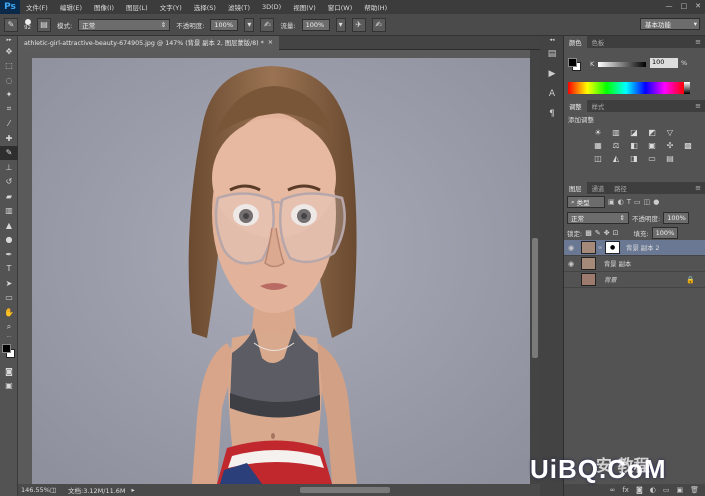 This screenshot has width=705, height=496. Describe the element at coordinates (9, 312) in the screenshot. I see `hand-tool-icon: ✋` at that location.